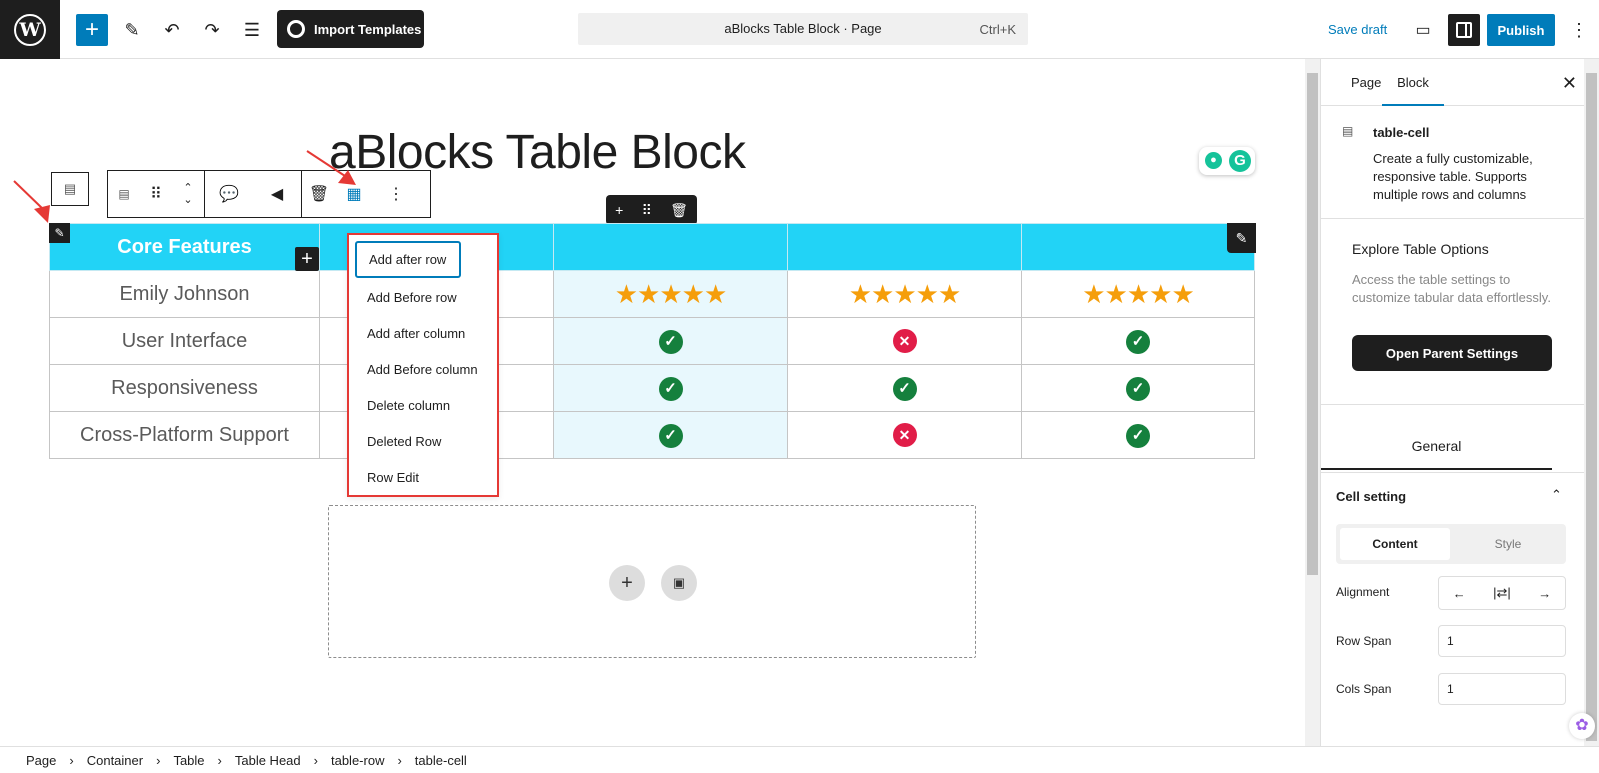 The width and height of the screenshot is (1599, 773). What do you see at coordinates (350, 29) in the screenshot?
I see `import-templates-button: Import Templates` at bounding box center [350, 29].